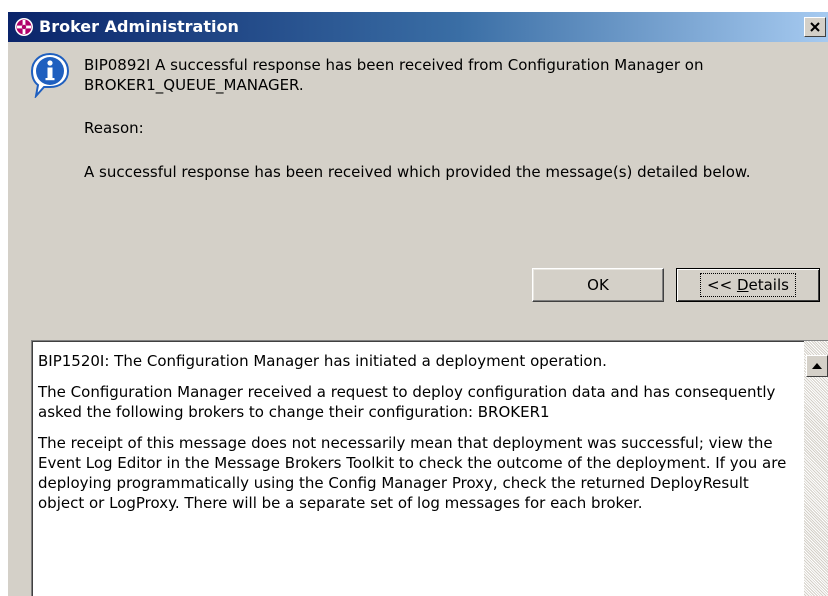 The height and width of the screenshot is (596, 828). I want to click on details-prefix: <<, so click(722, 285).